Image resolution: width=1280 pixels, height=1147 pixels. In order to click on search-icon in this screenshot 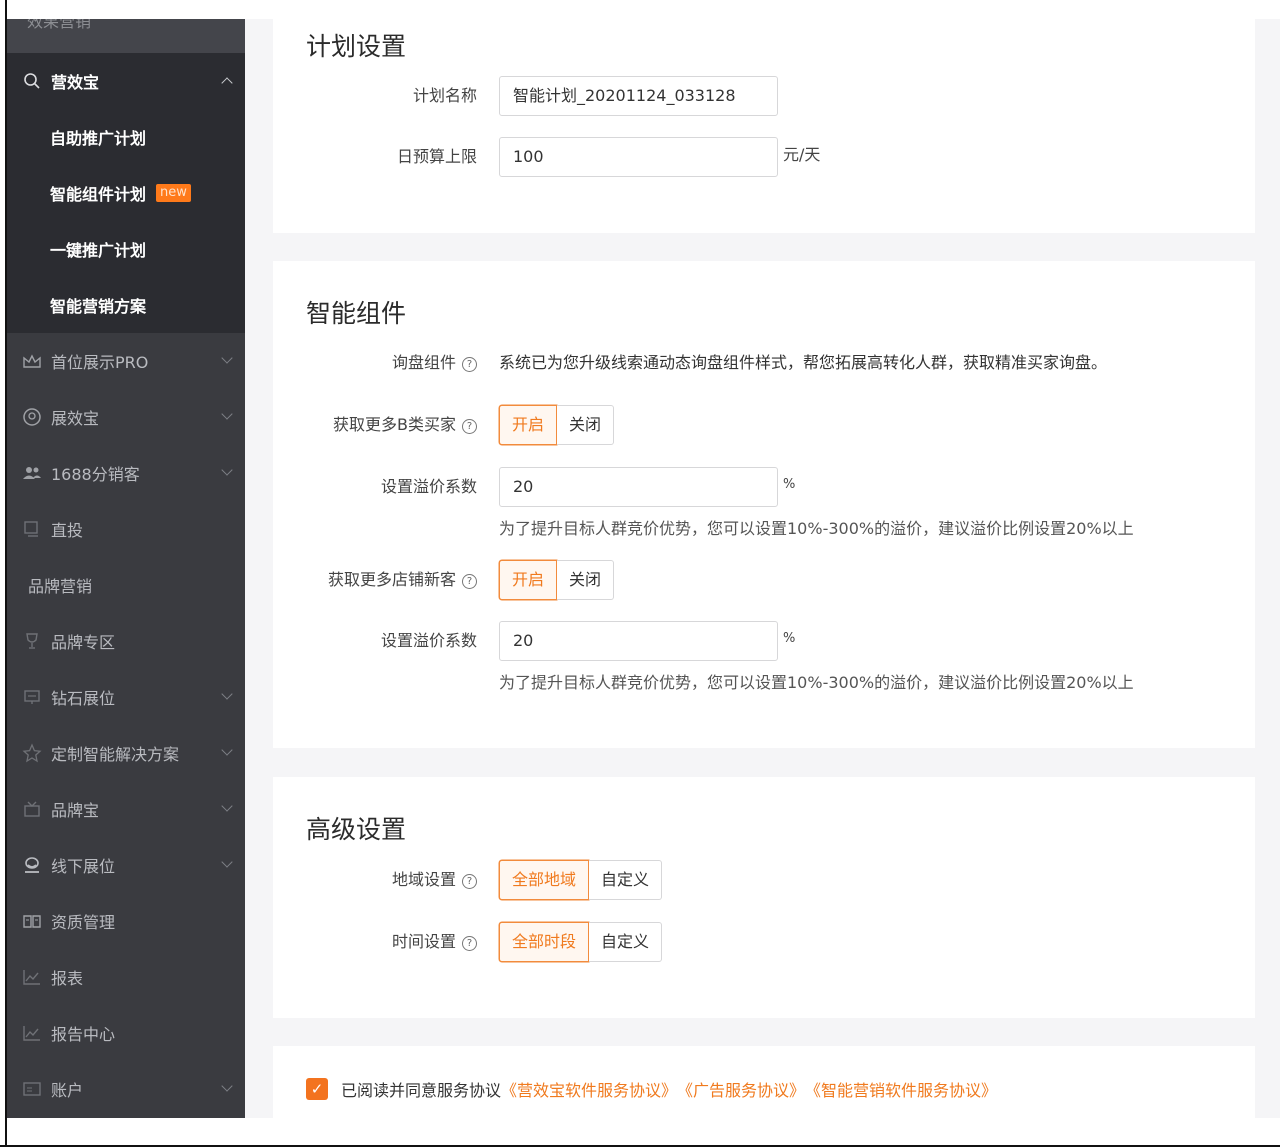, I will do `click(32, 81)`.